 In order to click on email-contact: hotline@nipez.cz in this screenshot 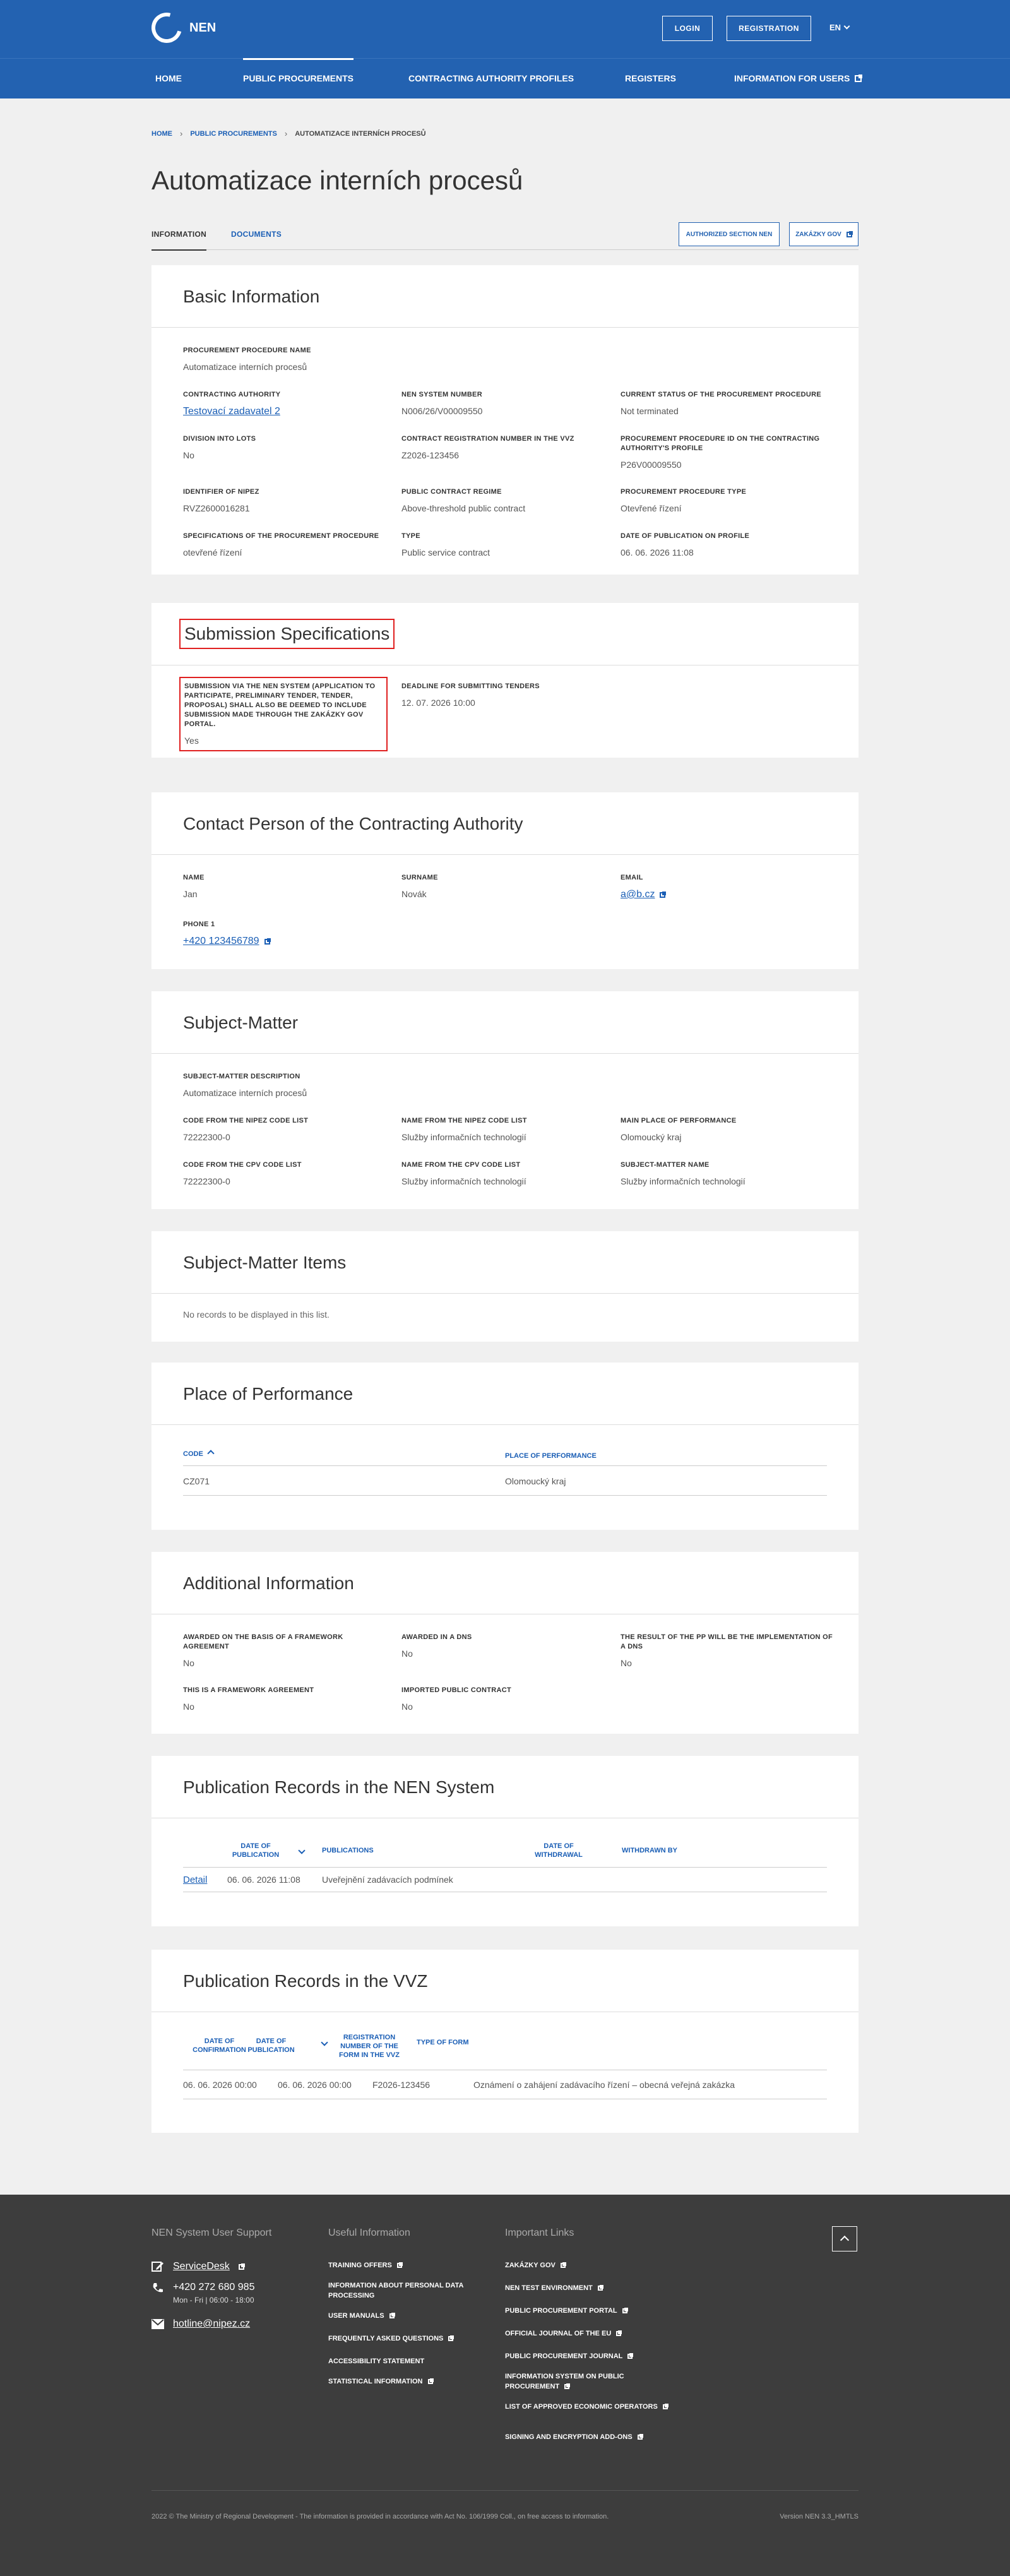, I will do `click(201, 2324)`.